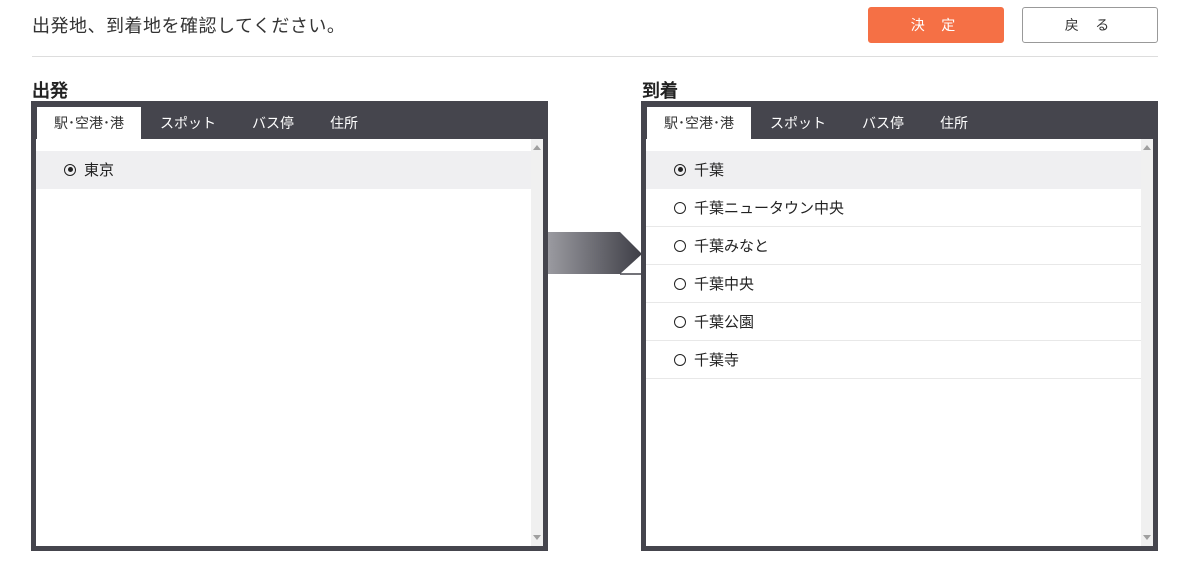 Image resolution: width=1189 pixels, height=577 pixels. I want to click on list-item-label: 千葉みなと, so click(732, 246).